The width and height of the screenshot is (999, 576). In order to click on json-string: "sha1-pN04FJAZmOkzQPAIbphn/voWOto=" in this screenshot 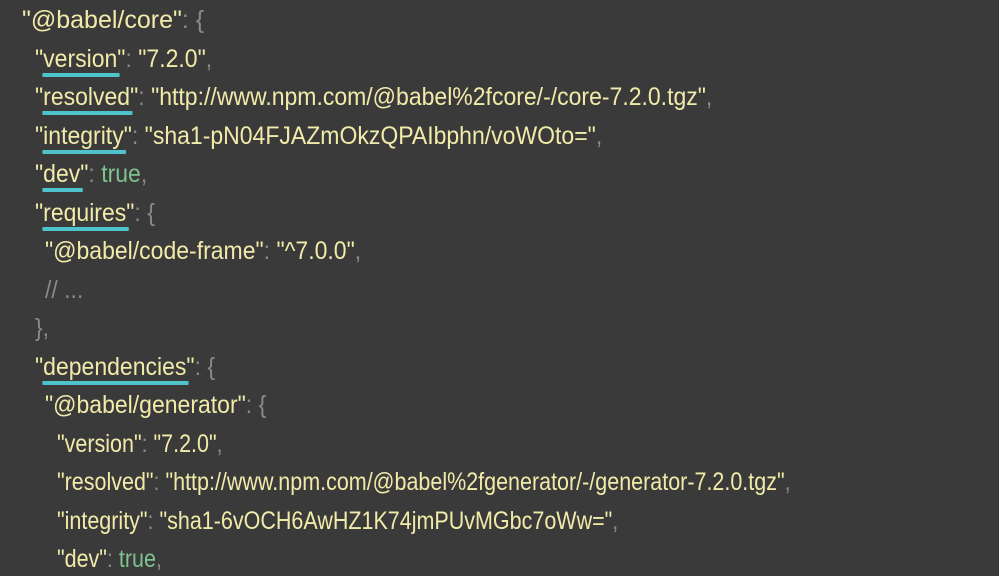, I will do `click(370, 135)`.